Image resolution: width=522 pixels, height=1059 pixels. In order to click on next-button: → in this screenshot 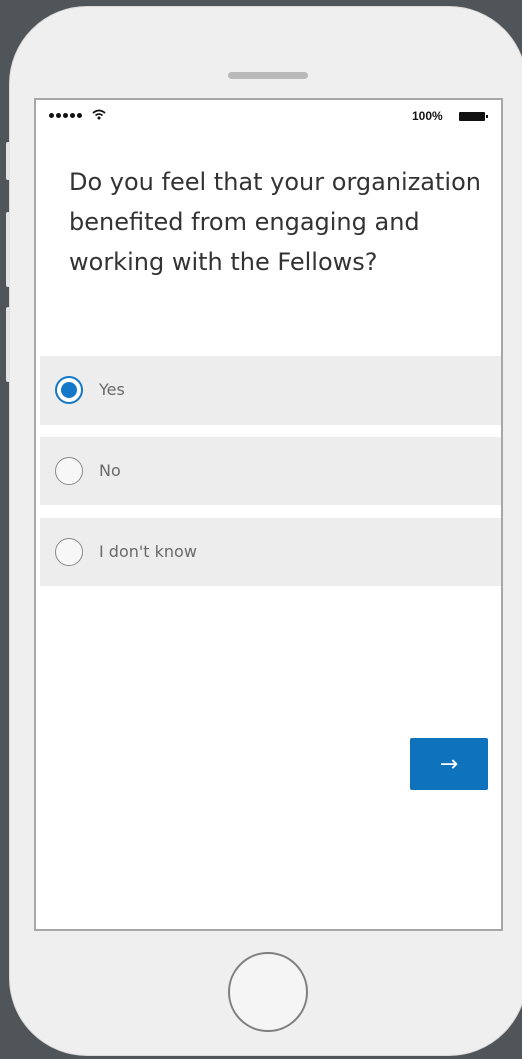, I will do `click(449, 764)`.